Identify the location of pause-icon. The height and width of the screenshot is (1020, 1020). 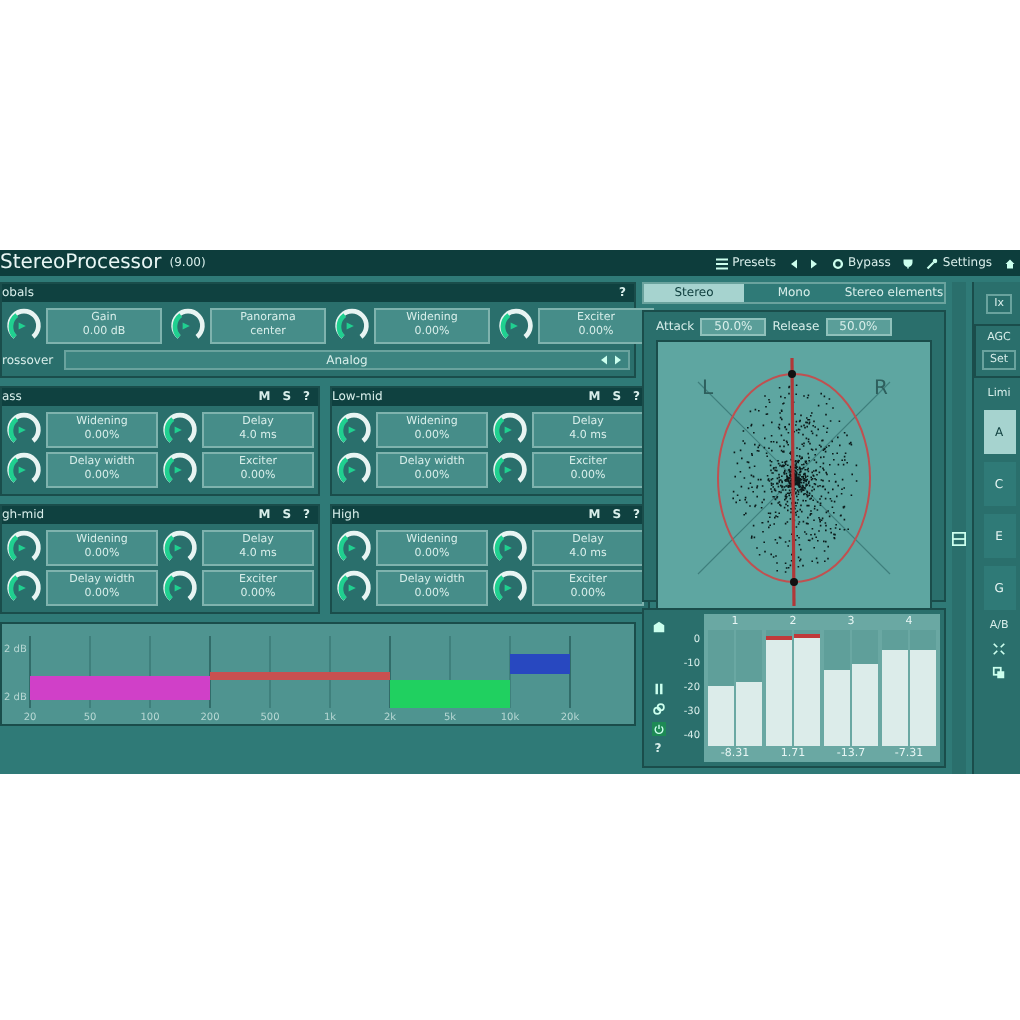
(658, 689).